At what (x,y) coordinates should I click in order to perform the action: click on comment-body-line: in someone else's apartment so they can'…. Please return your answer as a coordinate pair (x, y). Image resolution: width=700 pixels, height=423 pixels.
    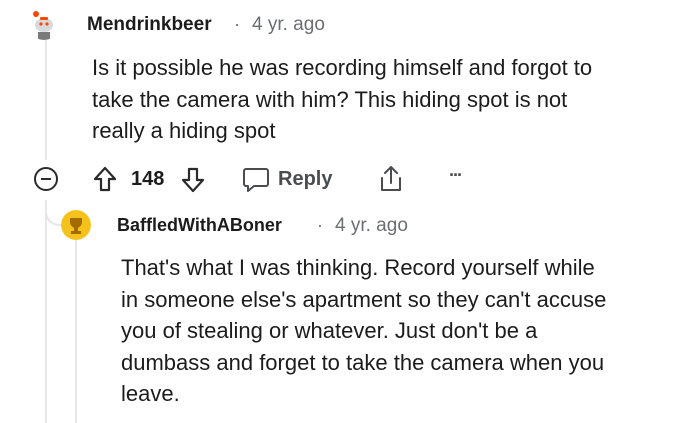
    Looking at the image, I should click on (364, 299).